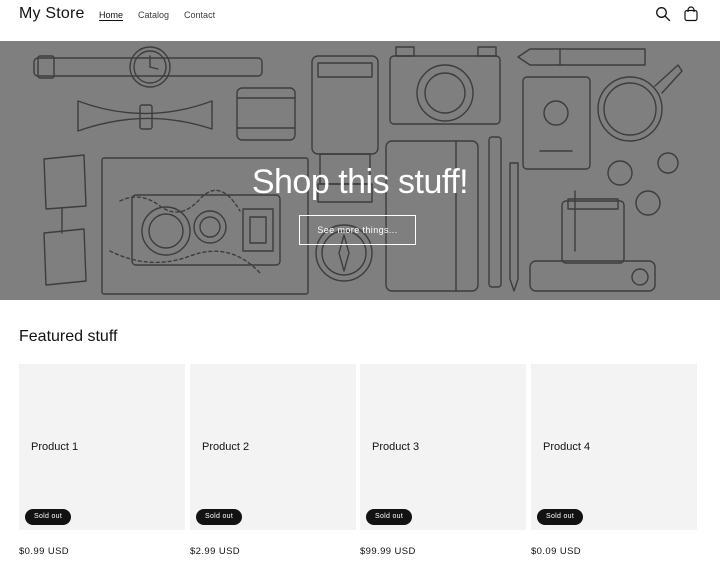  Describe the element at coordinates (360, 182) in the screenshot. I see `hero-title: Shop this stuff!` at that location.